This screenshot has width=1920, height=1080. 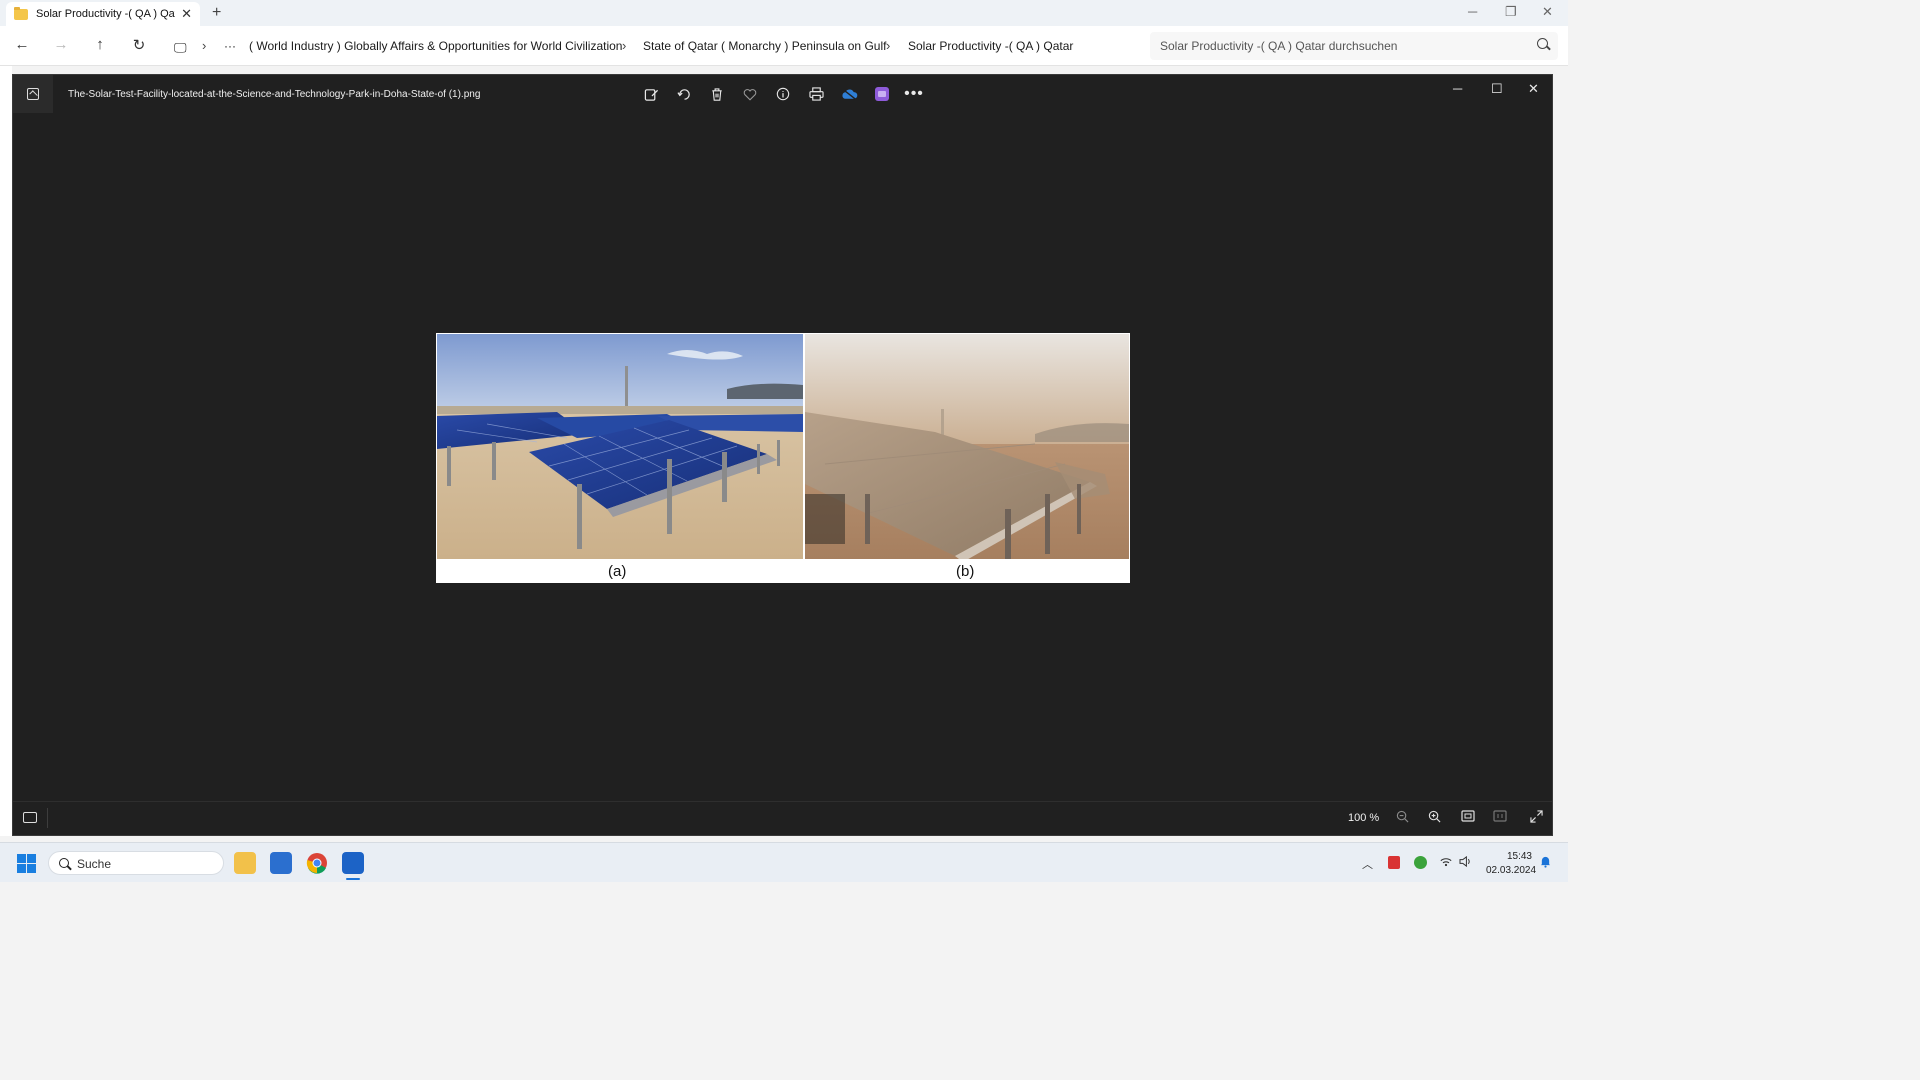 What do you see at coordinates (21, 13) in the screenshot?
I see `folder-icon` at bounding box center [21, 13].